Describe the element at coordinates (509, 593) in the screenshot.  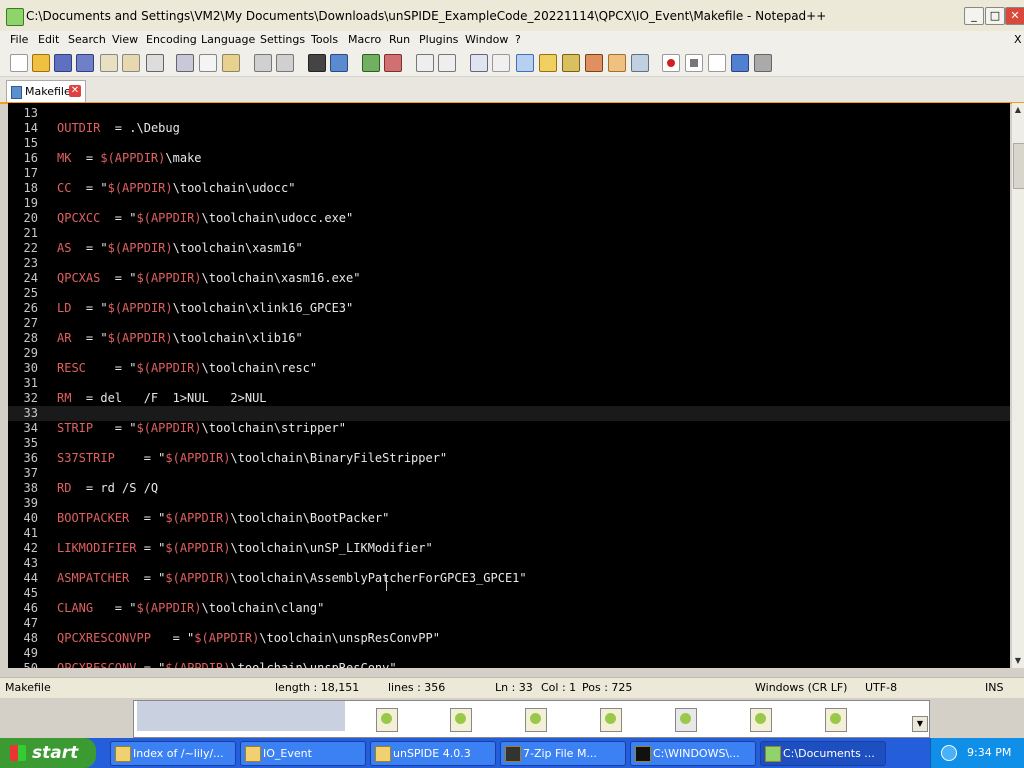
I see `code-line: 45` at that location.